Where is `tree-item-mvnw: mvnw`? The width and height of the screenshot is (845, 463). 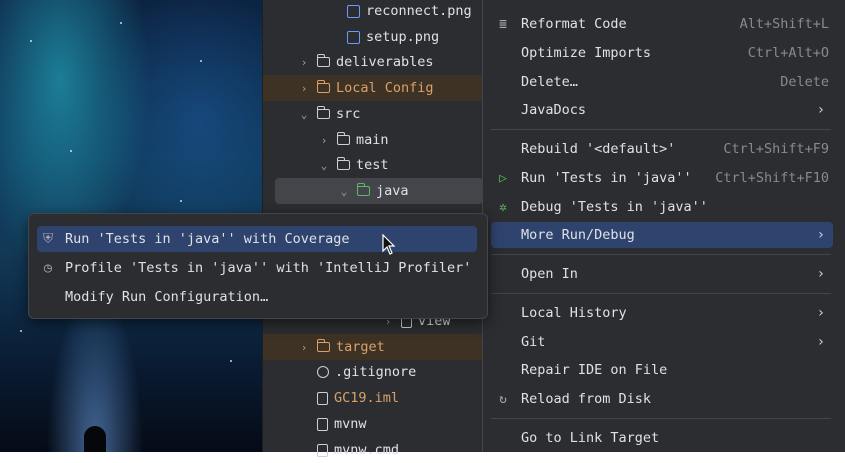
tree-item-mvnw: mvnw is located at coordinates (373, 424).